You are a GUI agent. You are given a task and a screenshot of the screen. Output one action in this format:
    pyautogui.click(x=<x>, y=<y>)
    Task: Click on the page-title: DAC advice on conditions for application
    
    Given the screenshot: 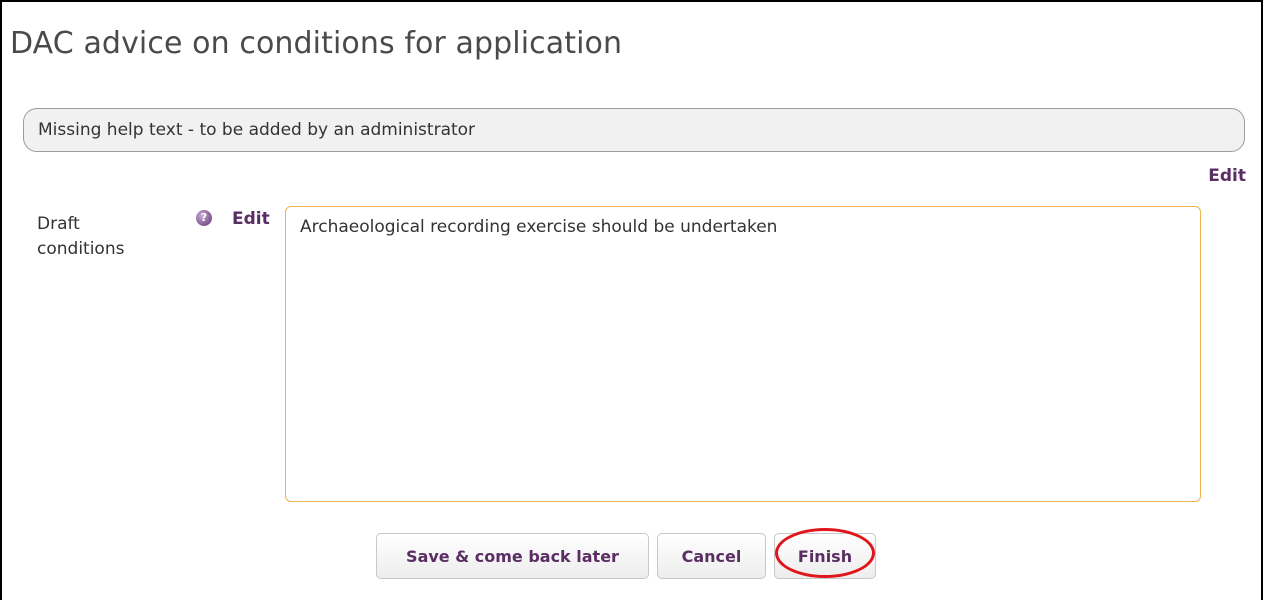 What is the action you would take?
    pyautogui.click(x=316, y=43)
    